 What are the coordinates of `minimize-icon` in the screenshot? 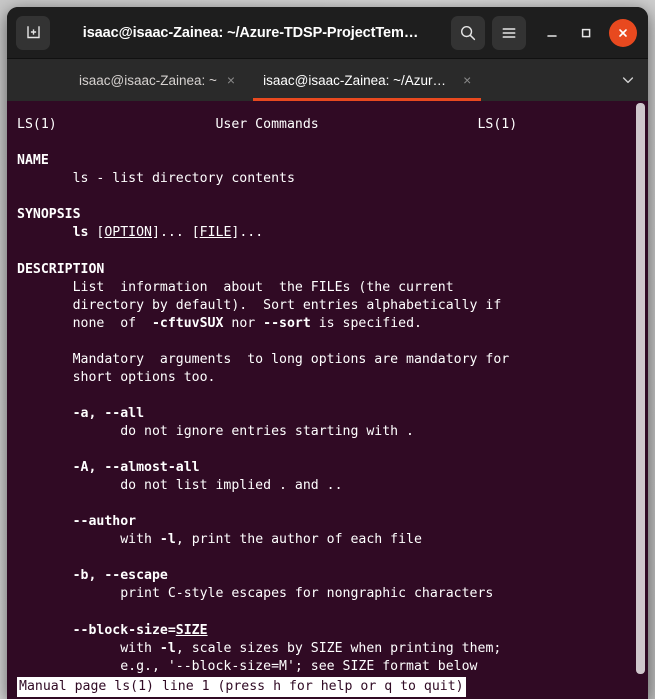 It's located at (552, 33).